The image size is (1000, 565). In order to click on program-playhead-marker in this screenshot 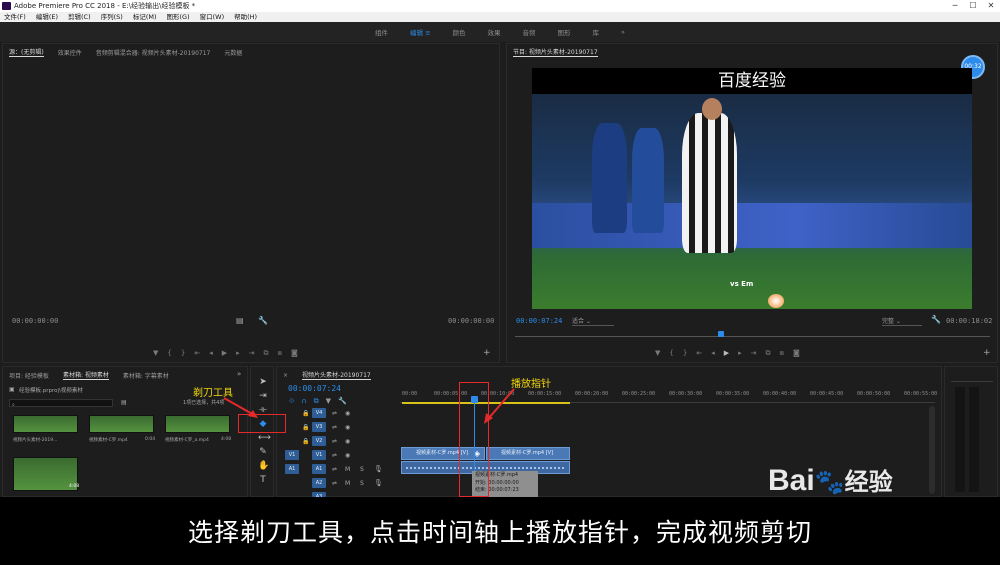, I will do `click(721, 334)`.